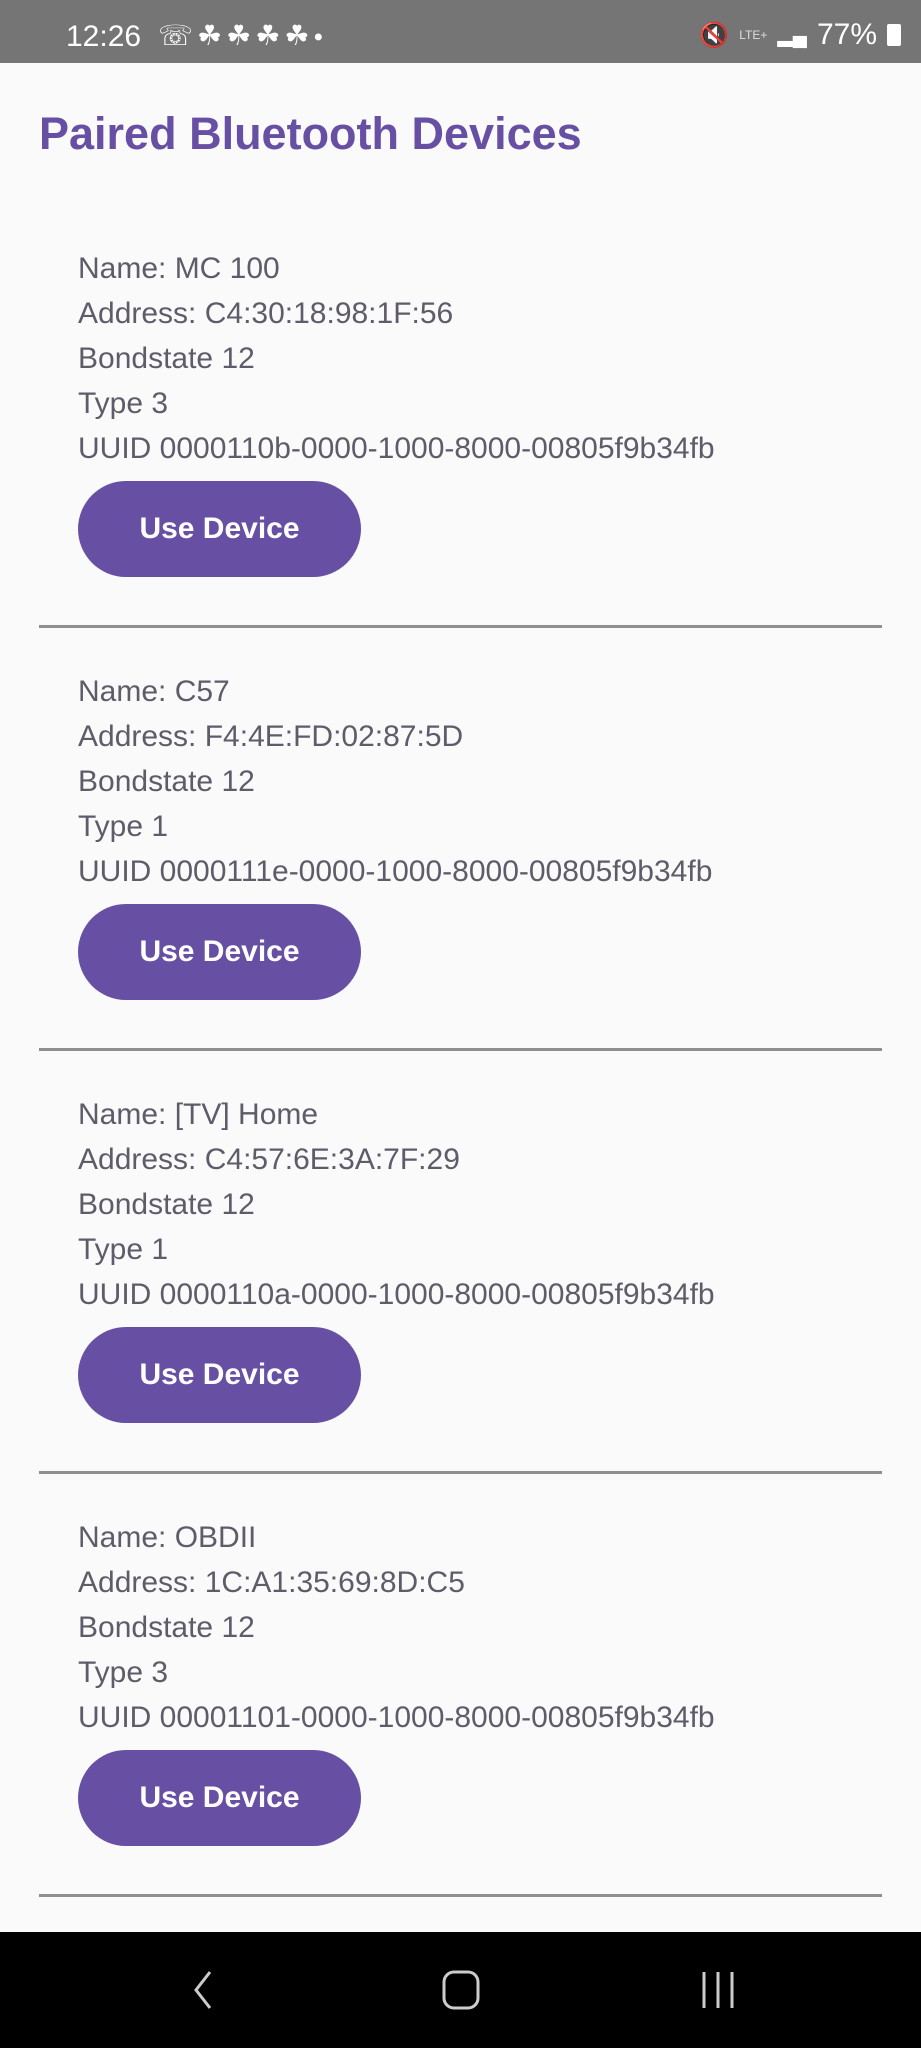 This screenshot has width=921, height=2048. I want to click on home-icon, so click(461, 1990).